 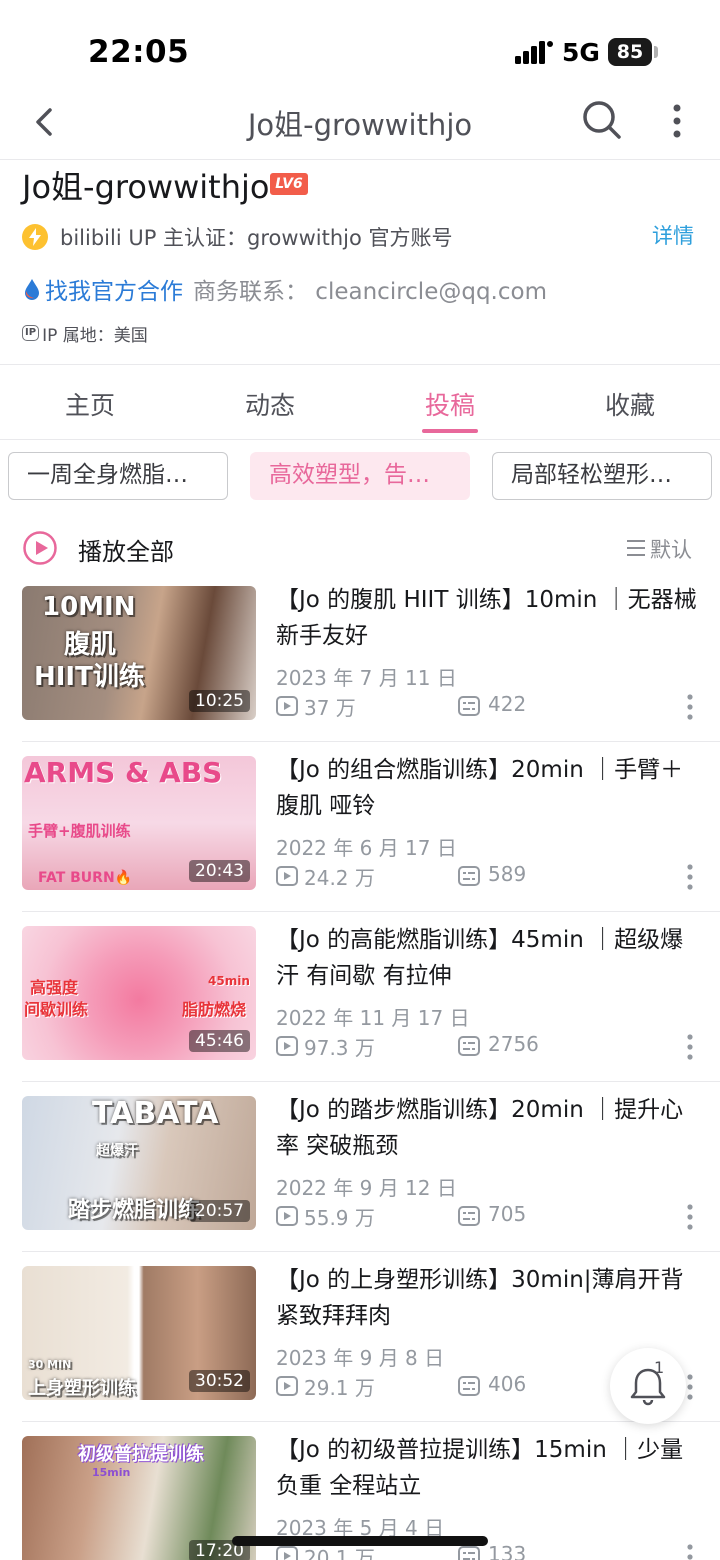 What do you see at coordinates (219, 1381) in the screenshot?
I see `video-duration: 30:52` at bounding box center [219, 1381].